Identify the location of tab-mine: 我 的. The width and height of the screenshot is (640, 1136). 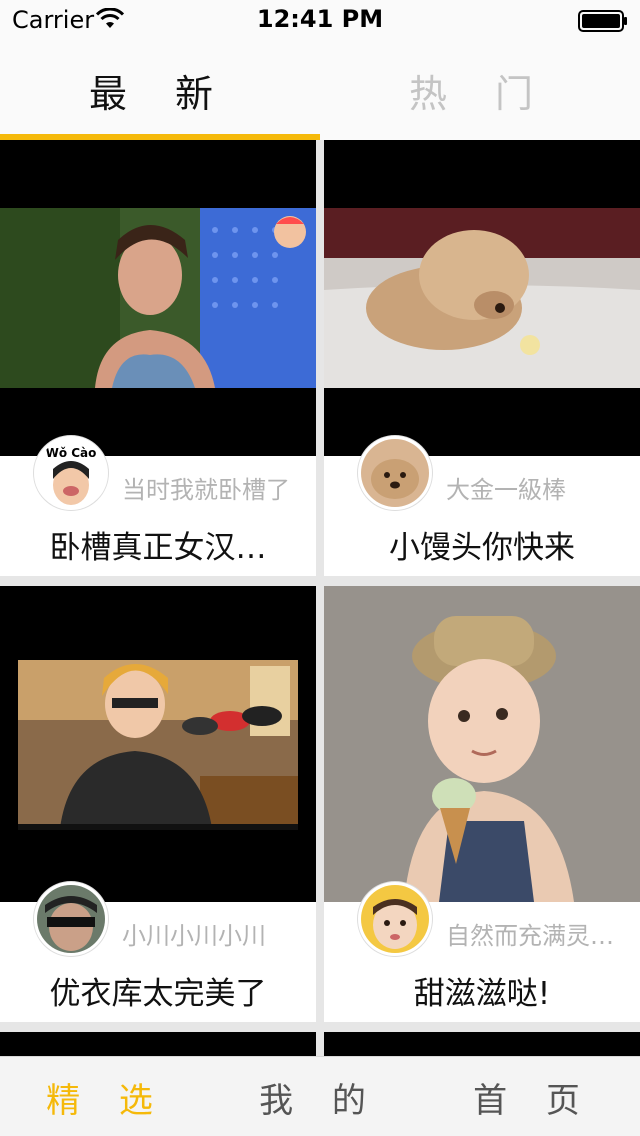
(319, 1096).